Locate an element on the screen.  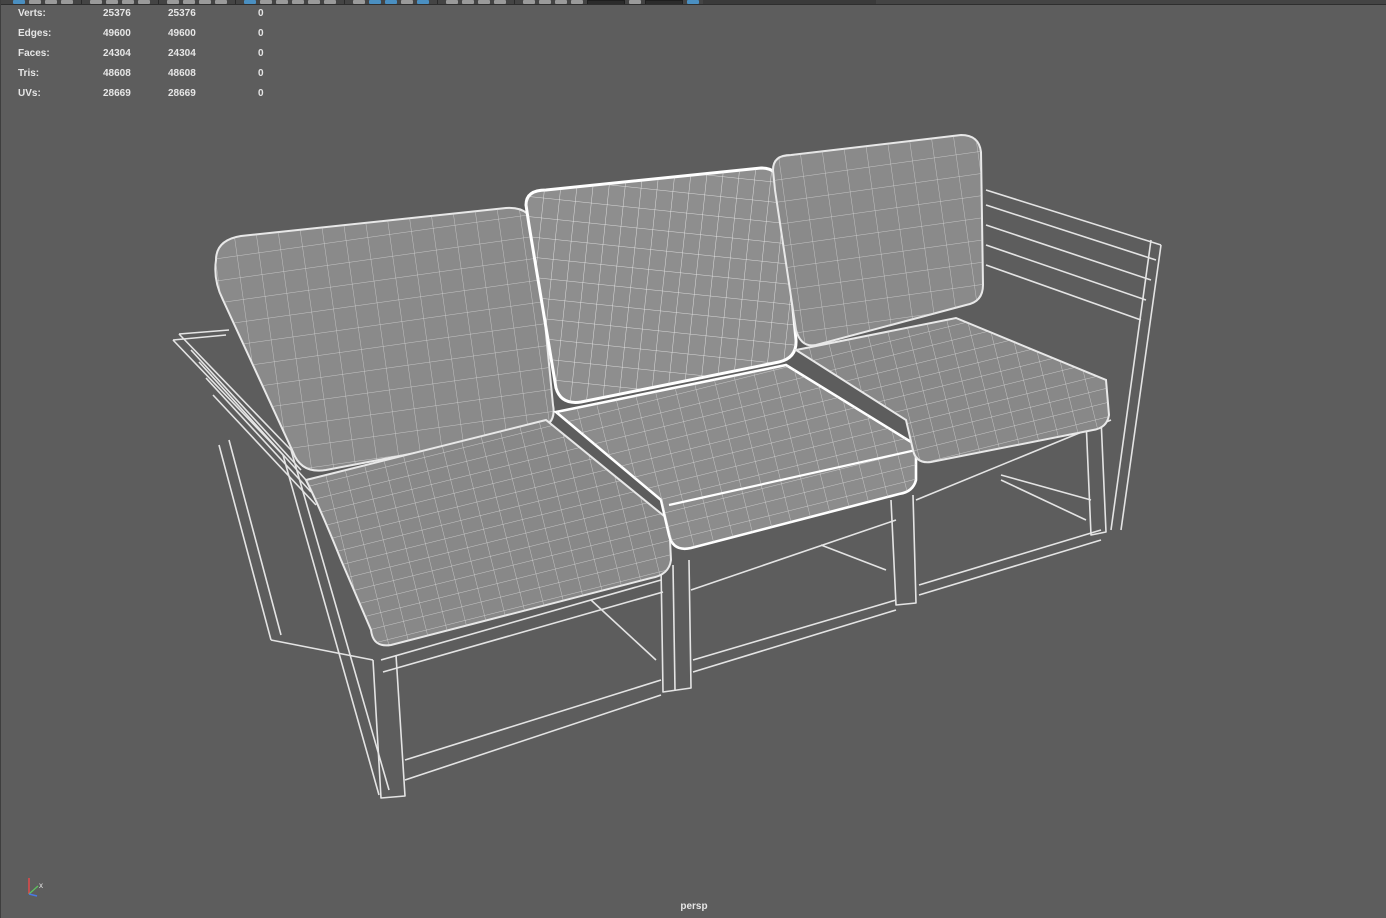
right-back-cushion is located at coordinates (878, 240).